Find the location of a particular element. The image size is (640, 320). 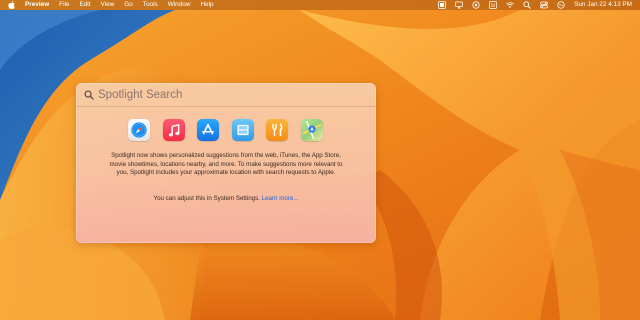

food-icon is located at coordinates (277, 130).